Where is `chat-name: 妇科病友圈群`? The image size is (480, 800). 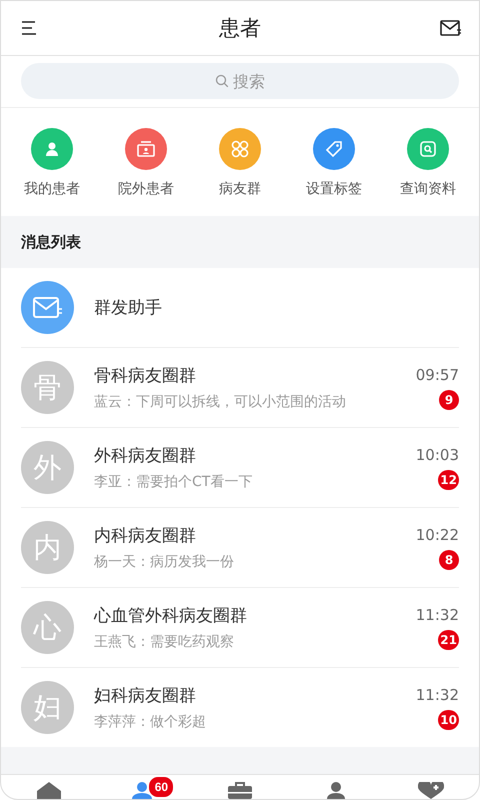 chat-name: 妇科病友圈群 is located at coordinates (245, 695).